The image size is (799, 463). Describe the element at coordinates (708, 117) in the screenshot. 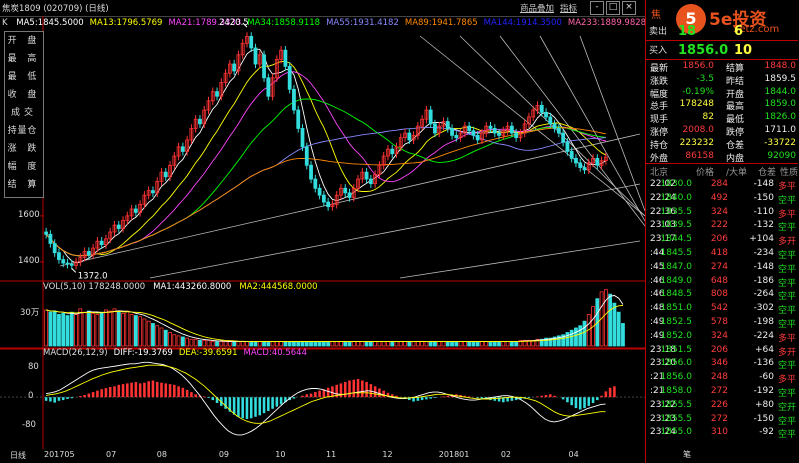

I see `quote-value: 82` at that location.